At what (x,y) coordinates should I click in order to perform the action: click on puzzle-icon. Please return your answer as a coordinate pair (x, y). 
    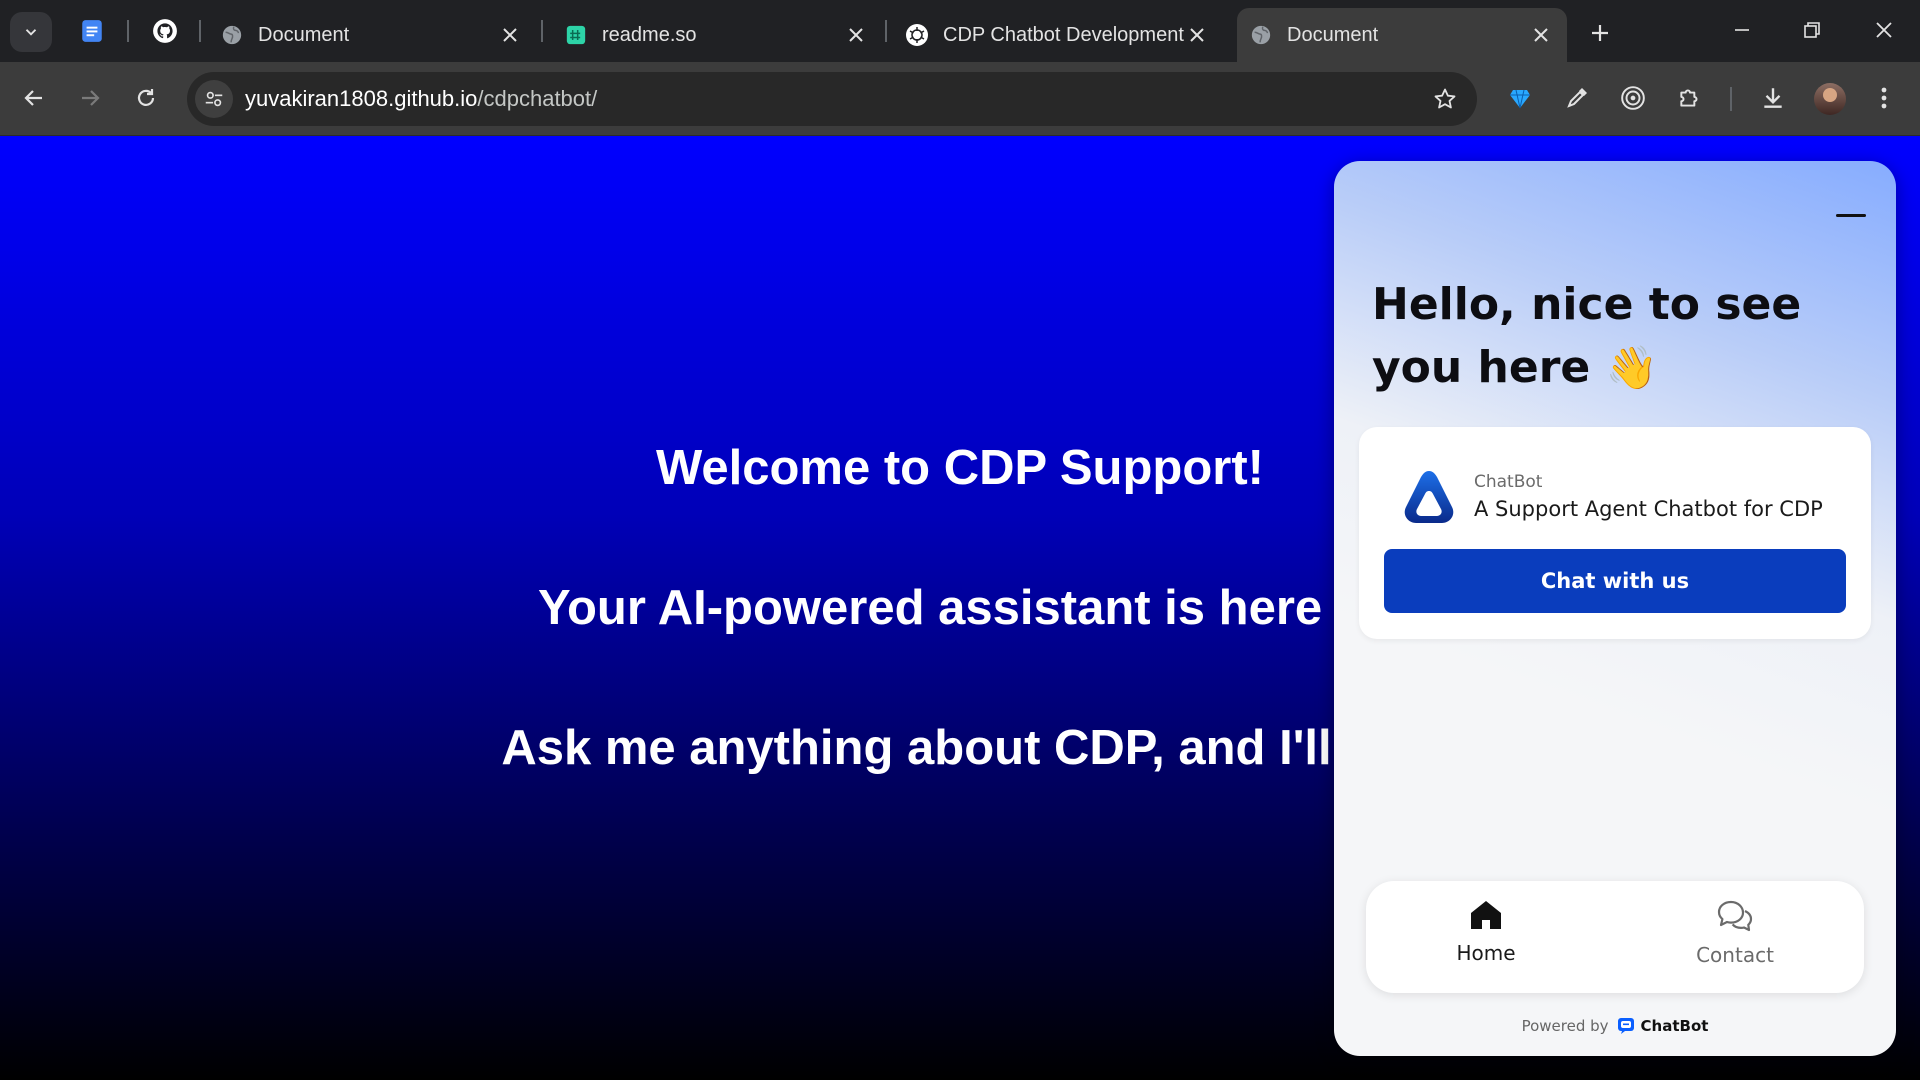
    Looking at the image, I should click on (1689, 98).